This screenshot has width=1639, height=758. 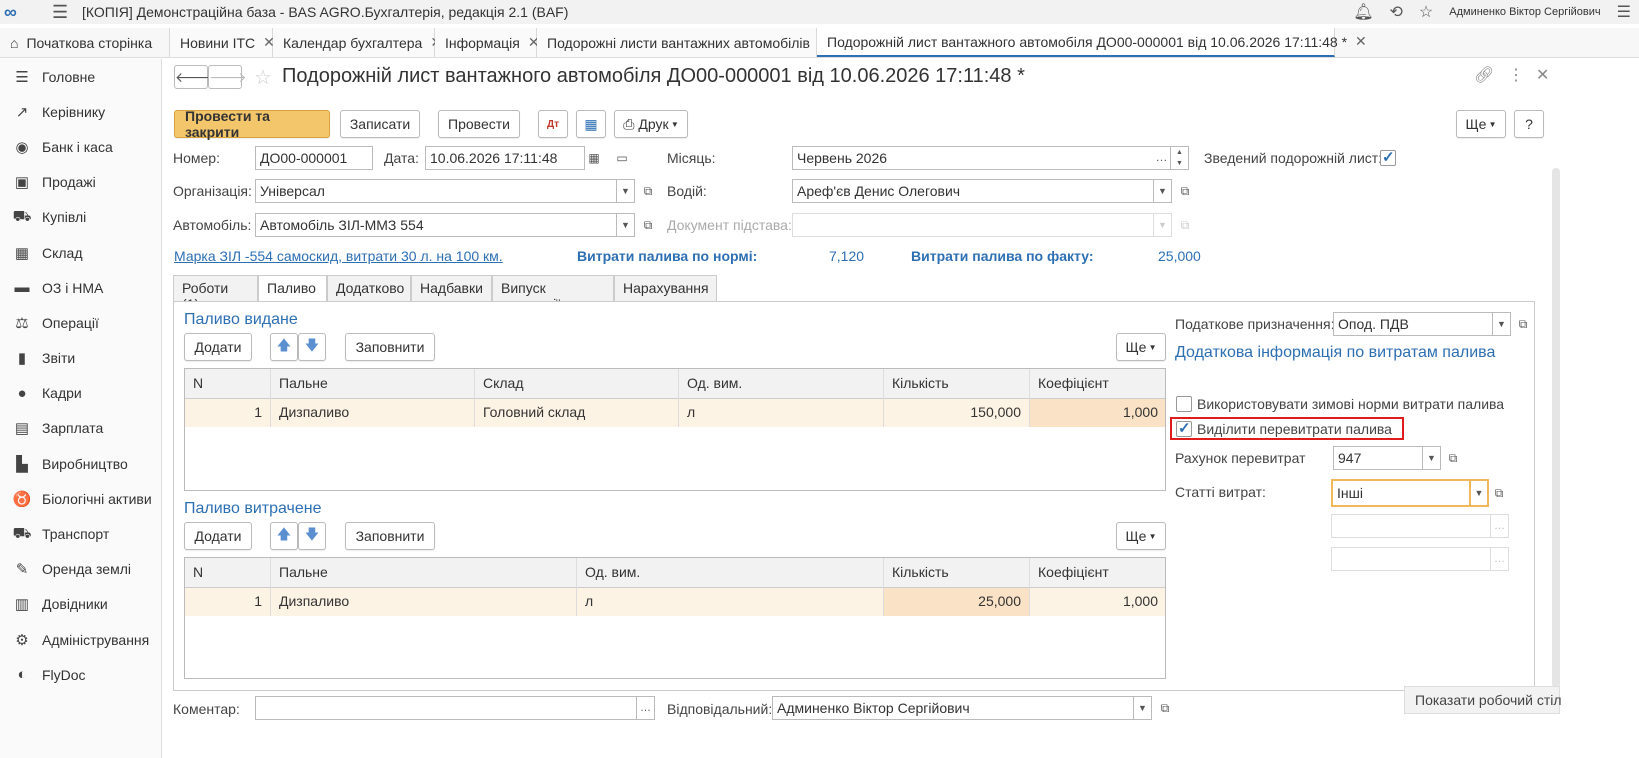 What do you see at coordinates (1502, 324) in the screenshot?
I see `tax-purpose-dropdown-icon: ▼` at bounding box center [1502, 324].